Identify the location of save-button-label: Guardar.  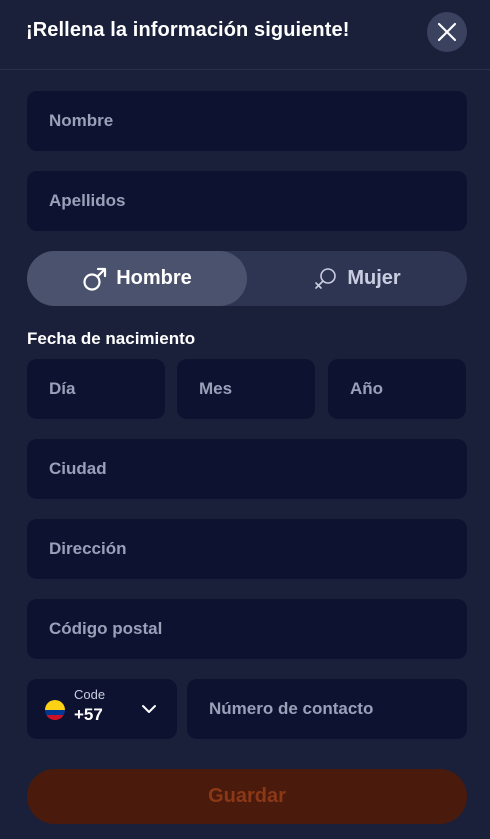
(247, 796).